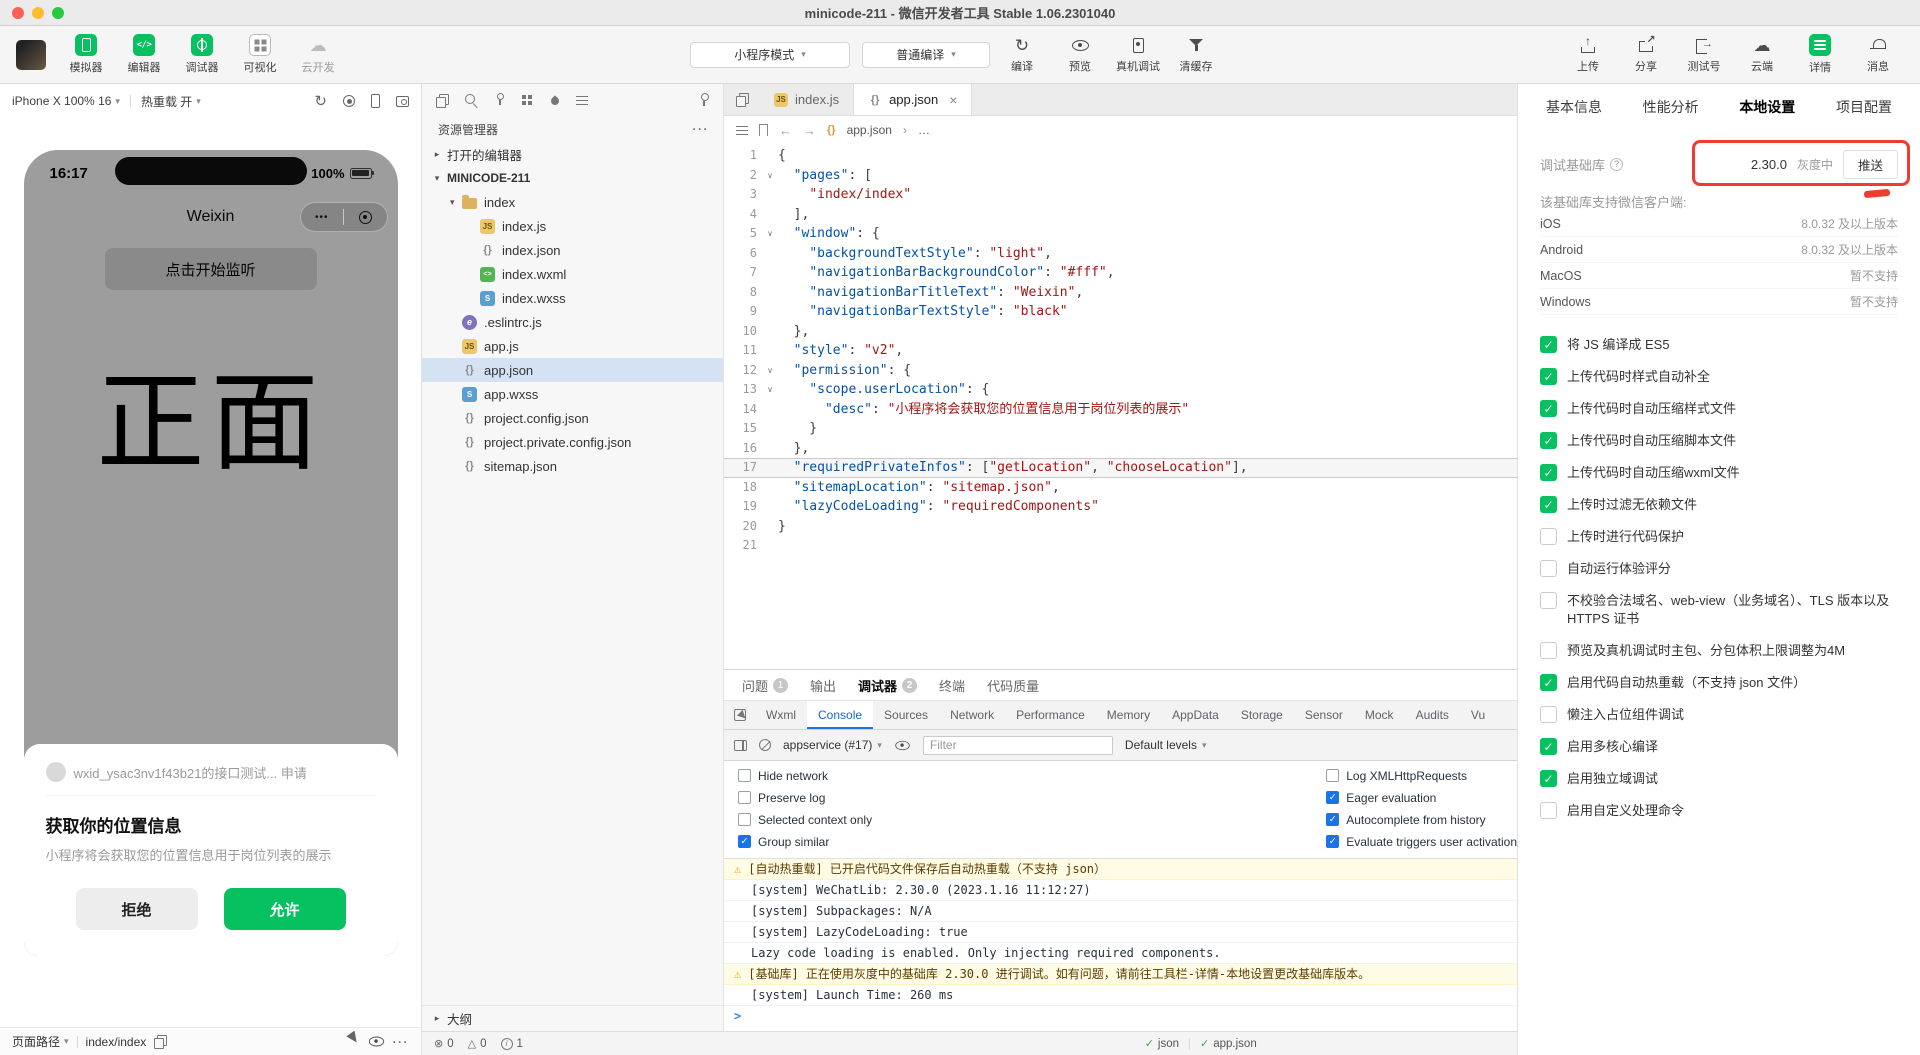 The image size is (1920, 1055). I want to click on code-line: 8 "navigationBarTitleText": "Weixin",, so click(1120, 293).